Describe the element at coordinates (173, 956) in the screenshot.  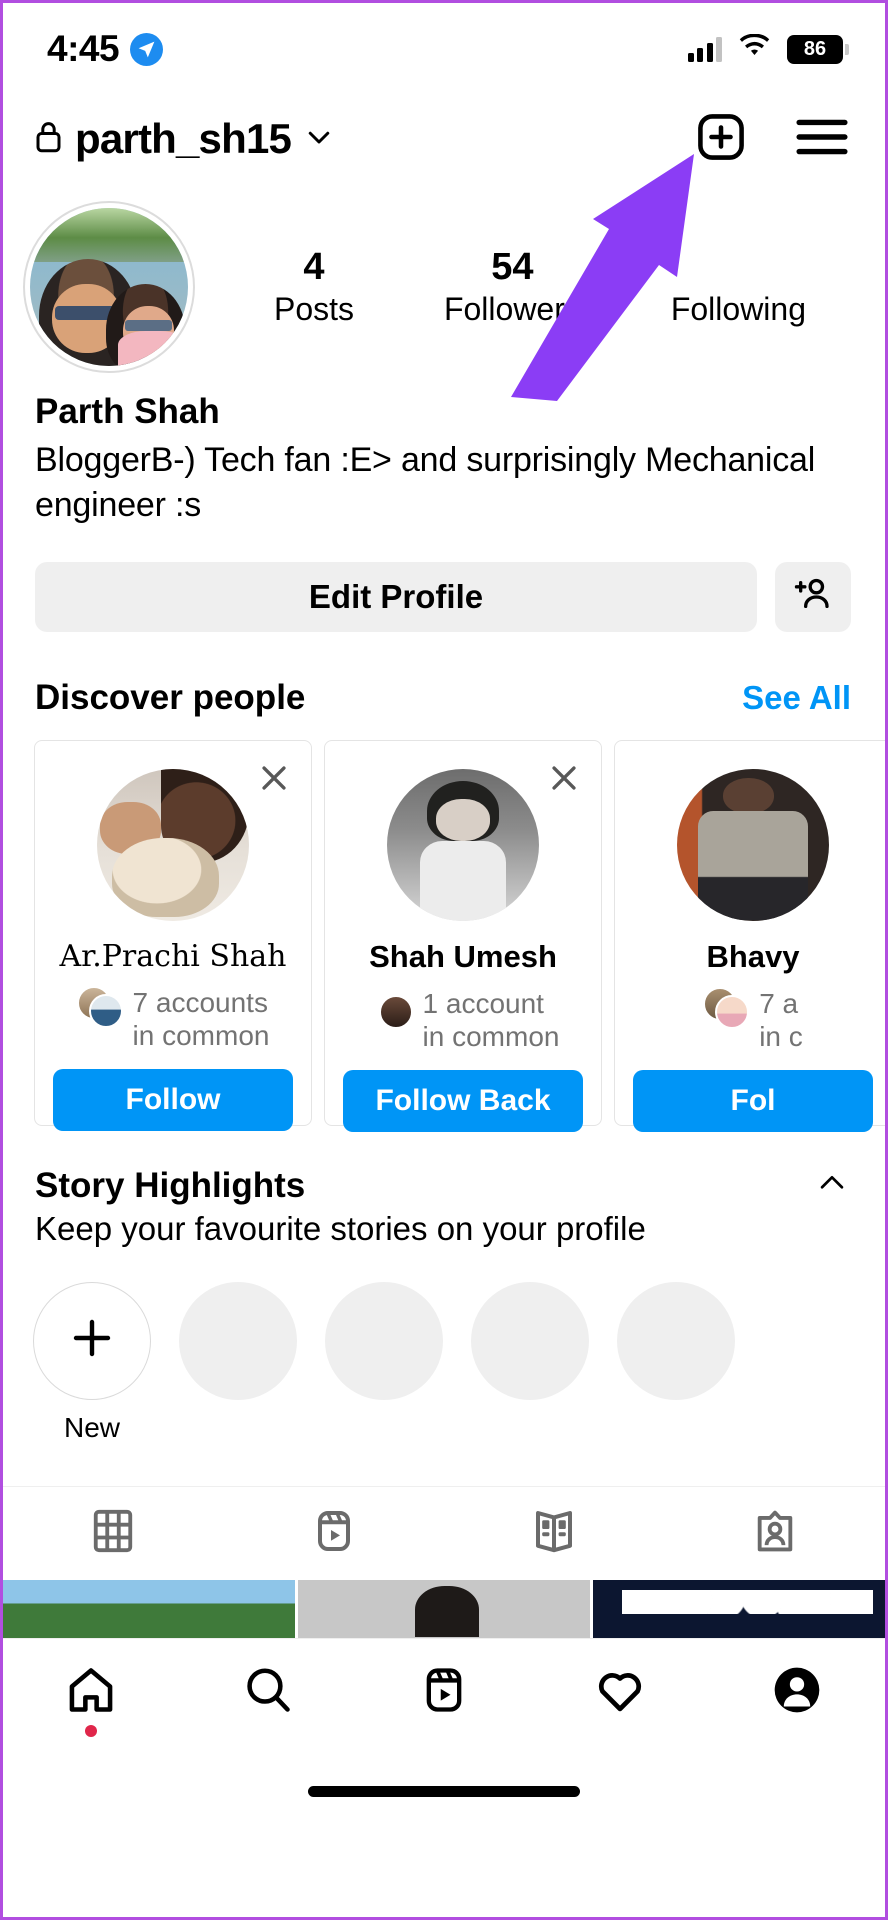
I see `suggestion-name: Ar.Prachi Shah` at that location.